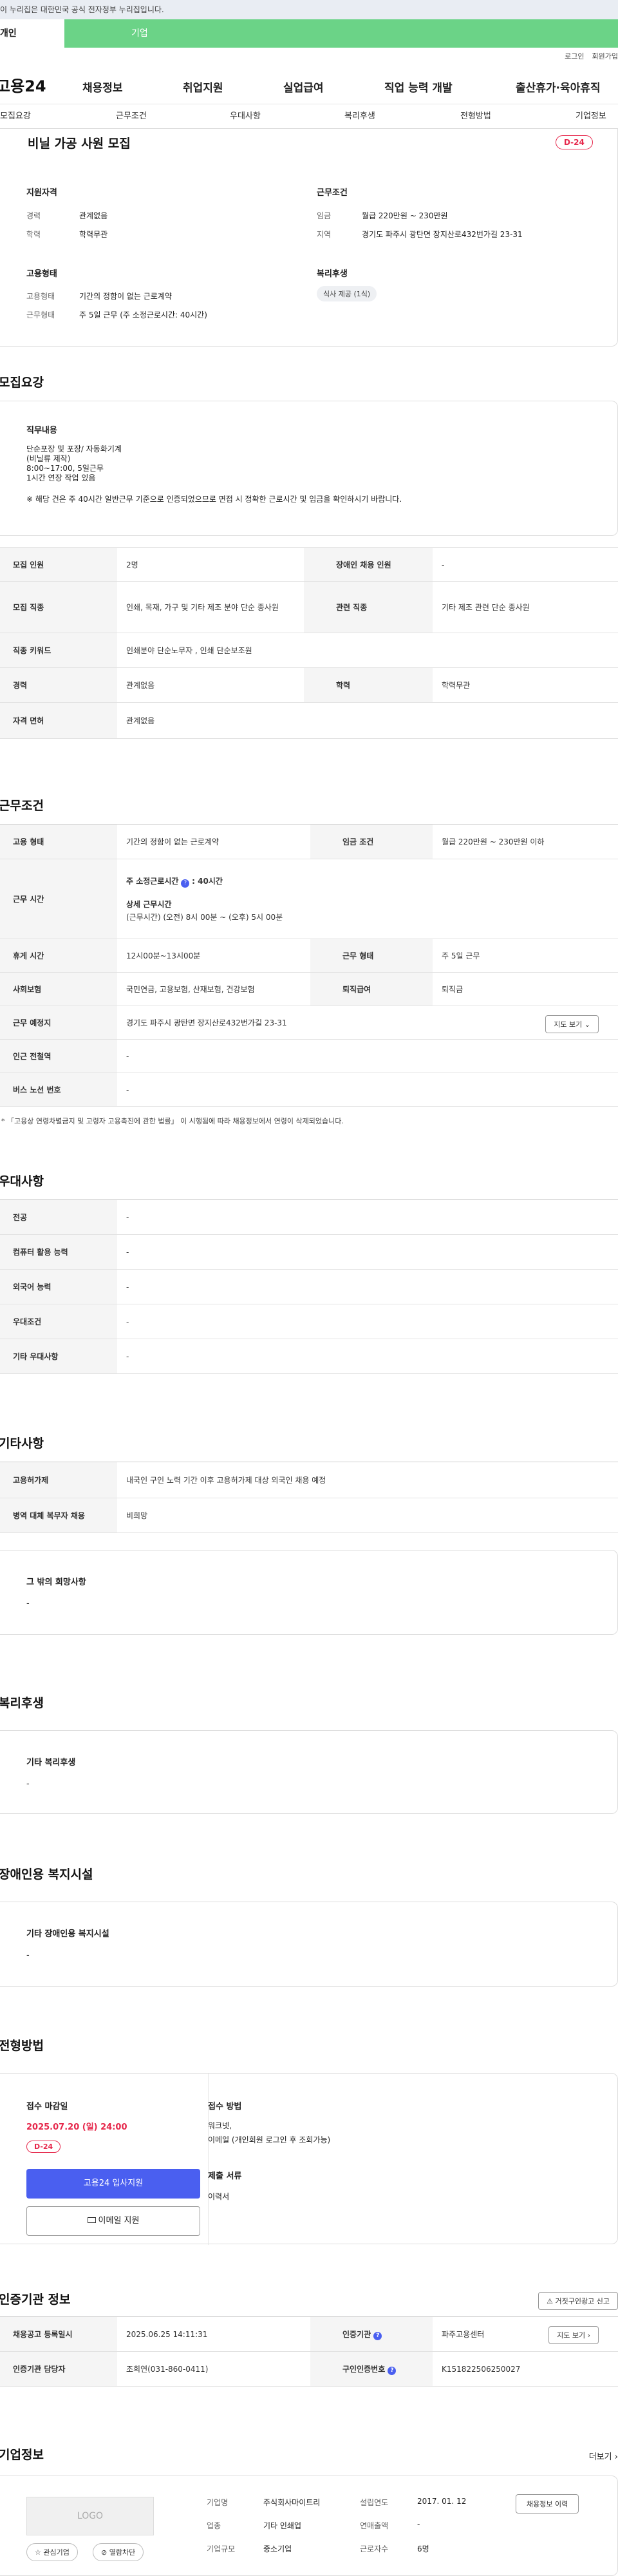 The height and width of the screenshot is (2576, 618). What do you see at coordinates (368, 565) in the screenshot?
I see `row-key: 장애인 채용 인원` at bounding box center [368, 565].